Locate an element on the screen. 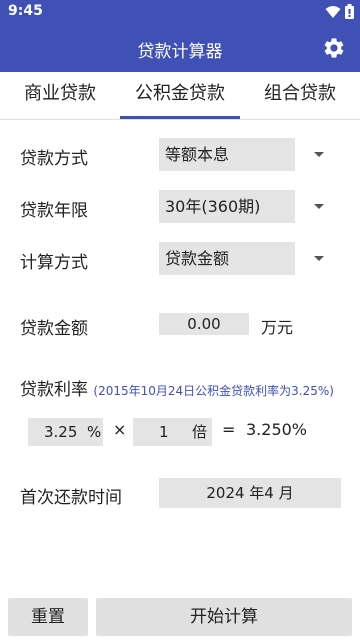 This screenshot has height=640, width=360. interest-rate-hint: (2015年10月24日公积金贷款利率为3.25%) is located at coordinates (213, 391).